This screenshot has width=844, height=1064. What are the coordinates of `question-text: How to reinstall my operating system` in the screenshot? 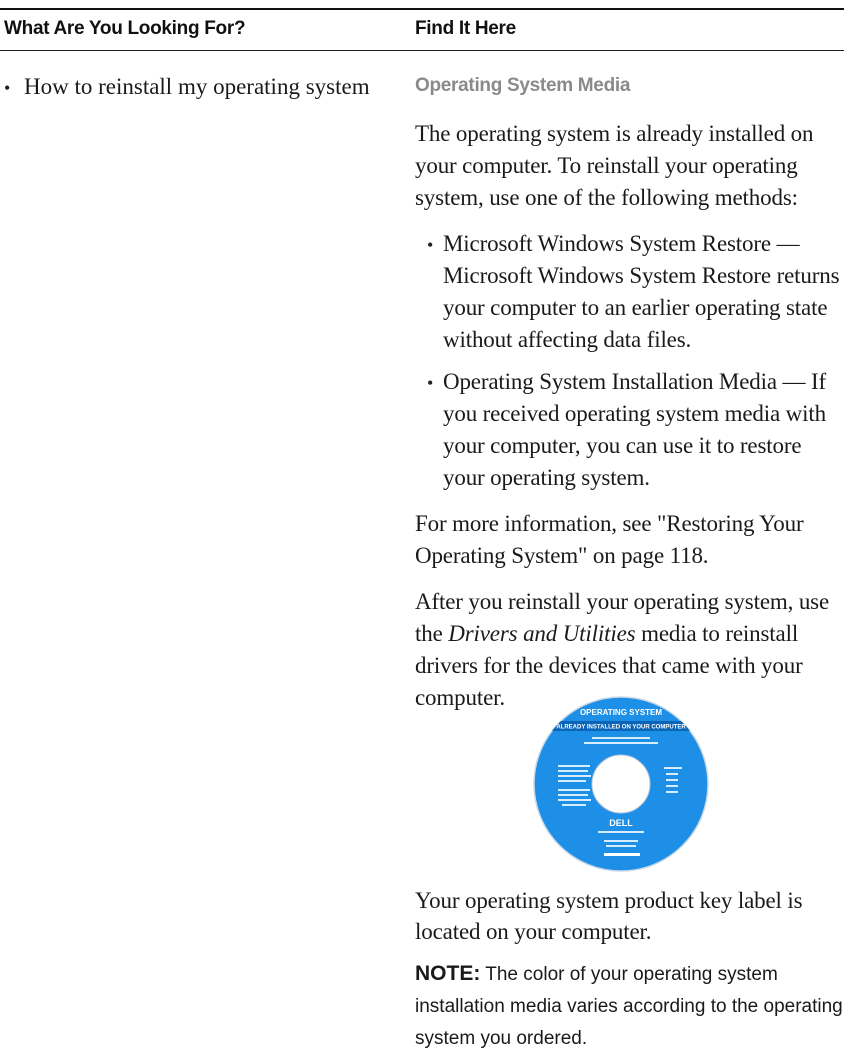 It's located at (197, 86).